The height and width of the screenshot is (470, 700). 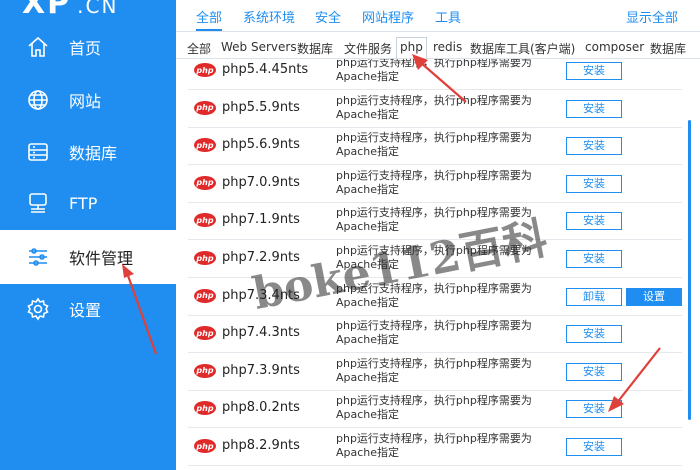 What do you see at coordinates (38, 203) in the screenshot?
I see `ftp-icon` at bounding box center [38, 203].